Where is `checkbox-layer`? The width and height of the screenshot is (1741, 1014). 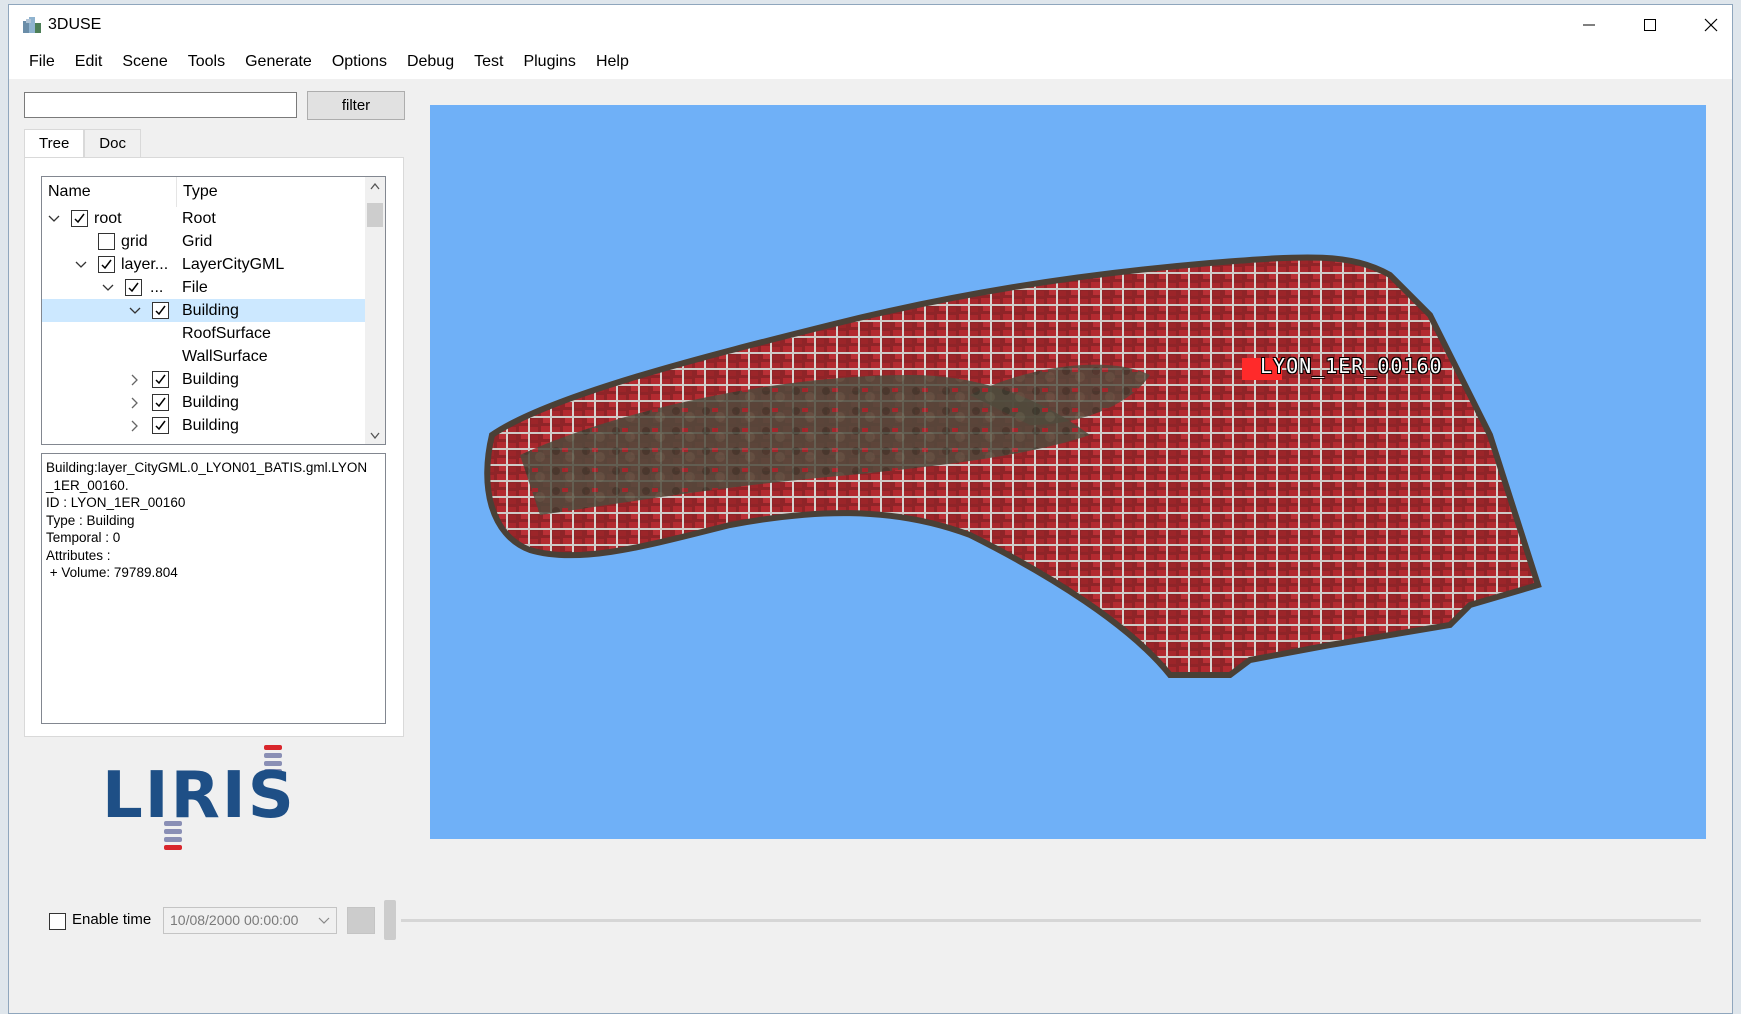 checkbox-layer is located at coordinates (106, 264).